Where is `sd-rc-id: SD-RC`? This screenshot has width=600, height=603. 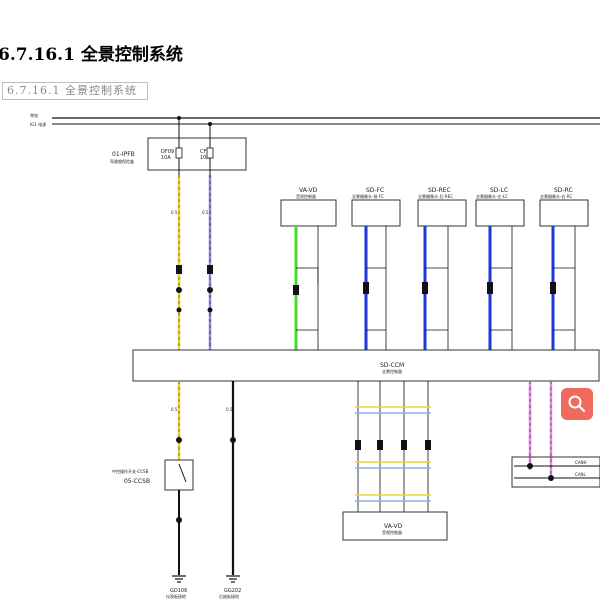
sd-rc-id: SD-RC is located at coordinates (563, 190).